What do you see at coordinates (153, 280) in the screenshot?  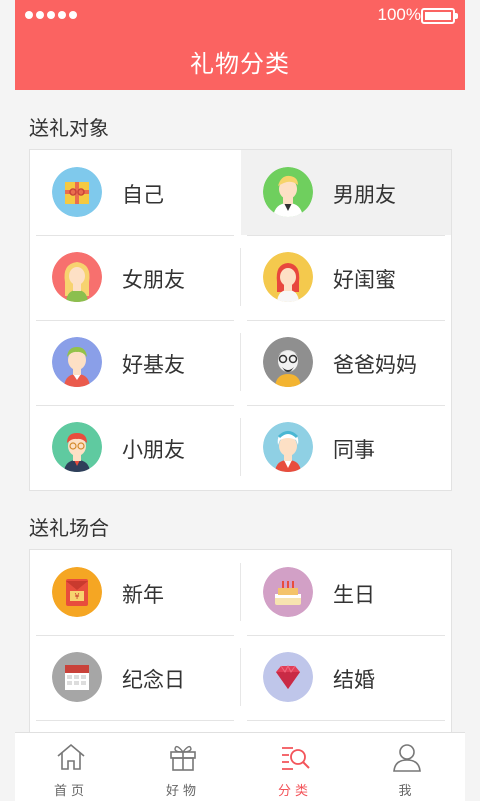 I see `category-label: 女朋友` at bounding box center [153, 280].